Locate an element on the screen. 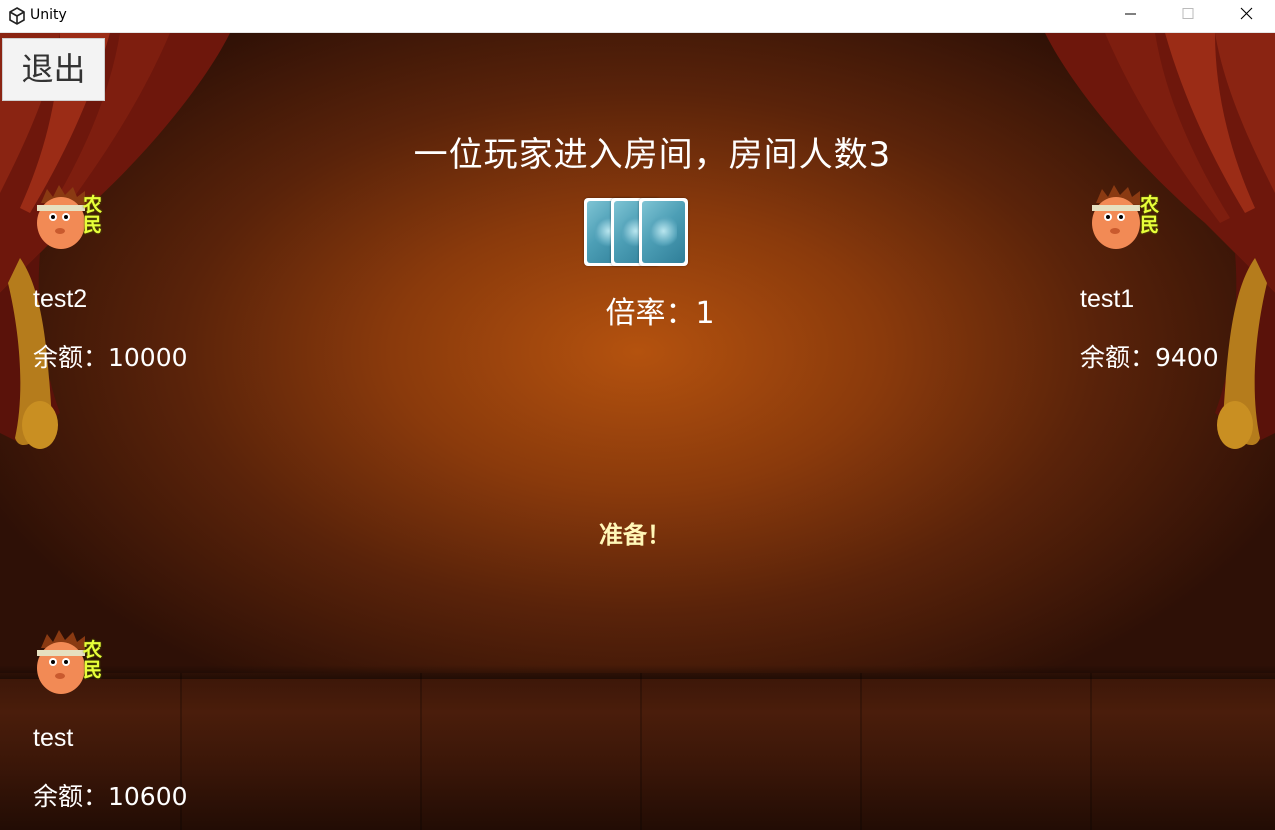 This screenshot has height=830, width=1275. multiplier-label: 倍率：1 is located at coordinates (660, 313).